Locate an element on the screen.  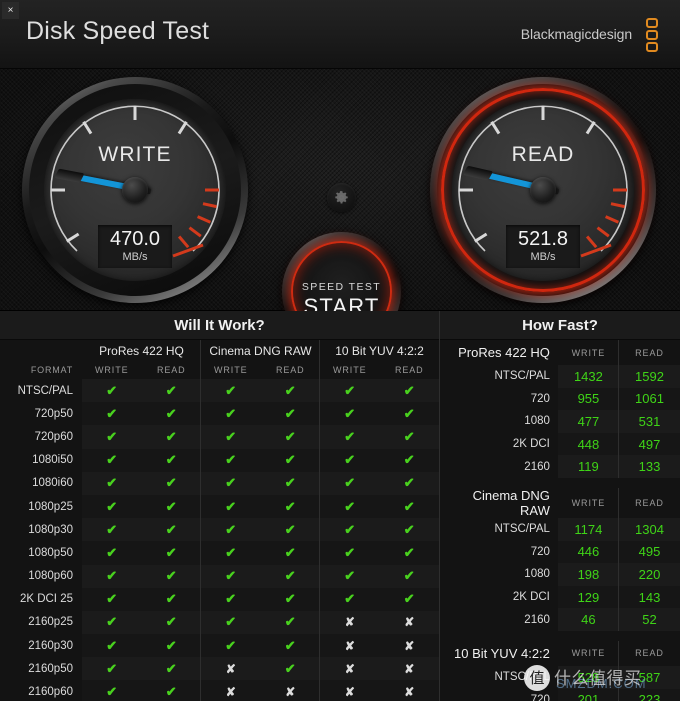
settings-button is located at coordinates (341, 197).